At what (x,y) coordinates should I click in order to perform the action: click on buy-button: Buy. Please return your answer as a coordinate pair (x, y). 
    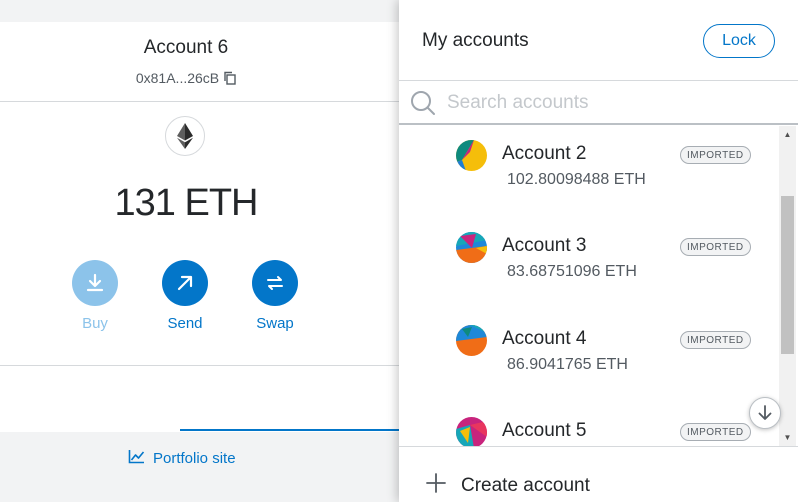
    Looking at the image, I should click on (95, 296).